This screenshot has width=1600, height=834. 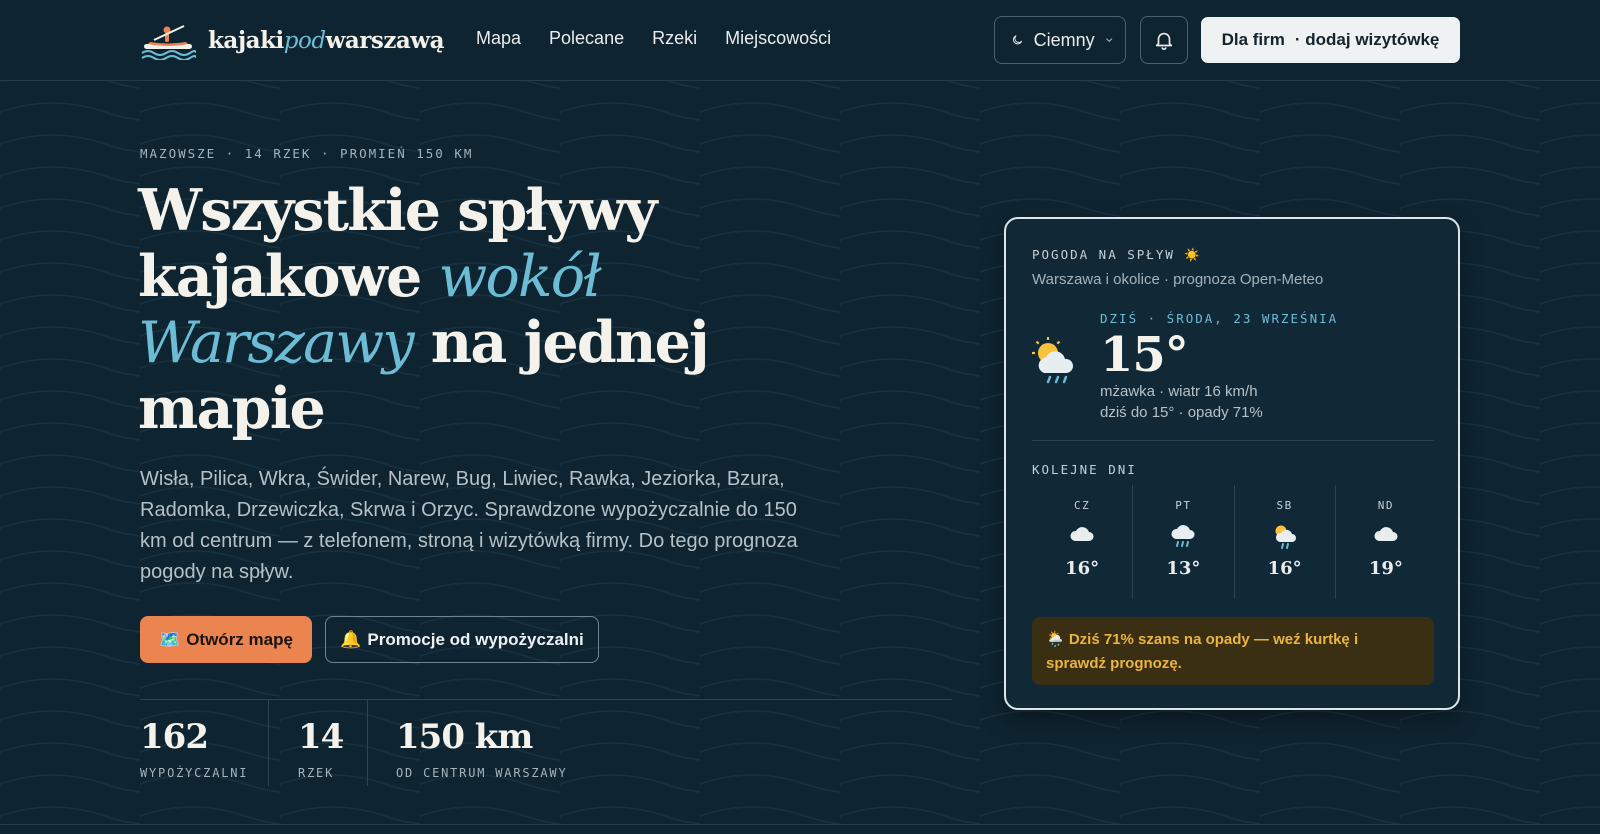 I want to click on forecast-day: PT 13°, so click(x=1182, y=542).